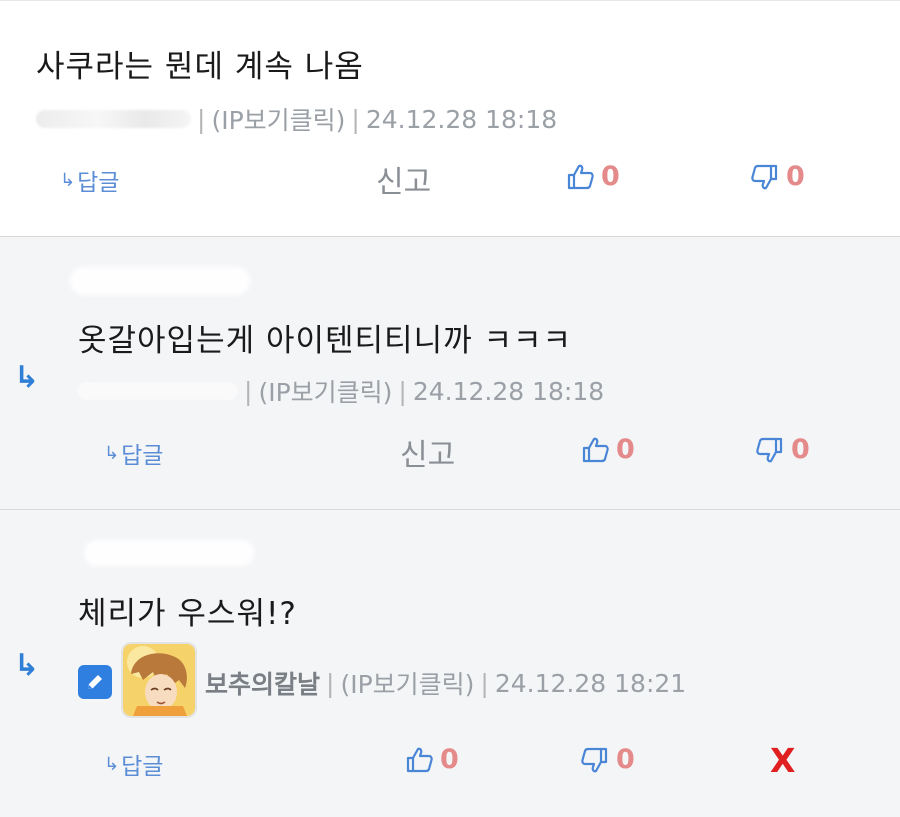 The width and height of the screenshot is (900, 817). Describe the element at coordinates (590, 683) in the screenshot. I see `timestamp: 24.12.28 18:21` at that location.